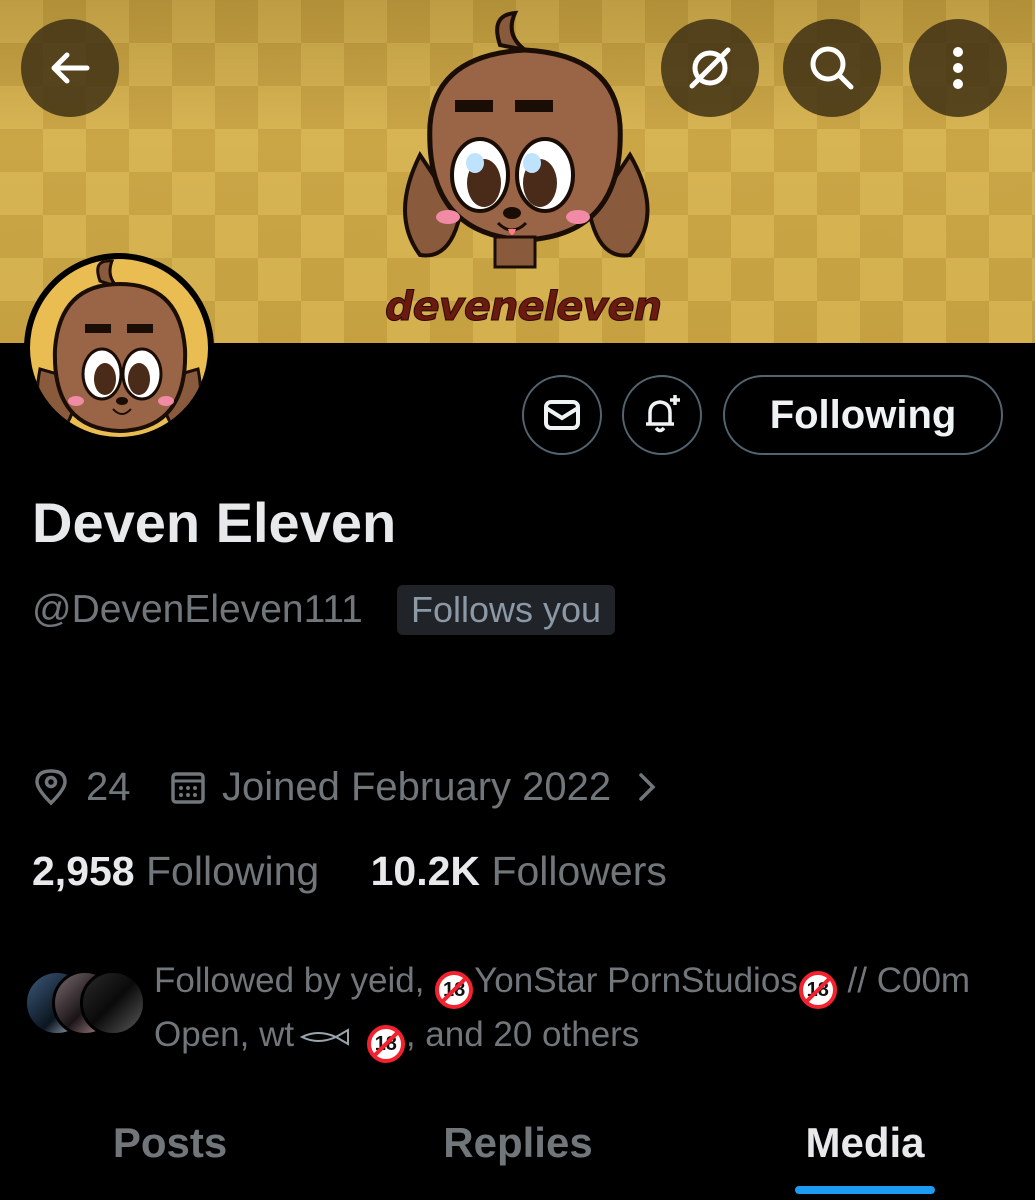  I want to click on envelope-icon, so click(562, 415).